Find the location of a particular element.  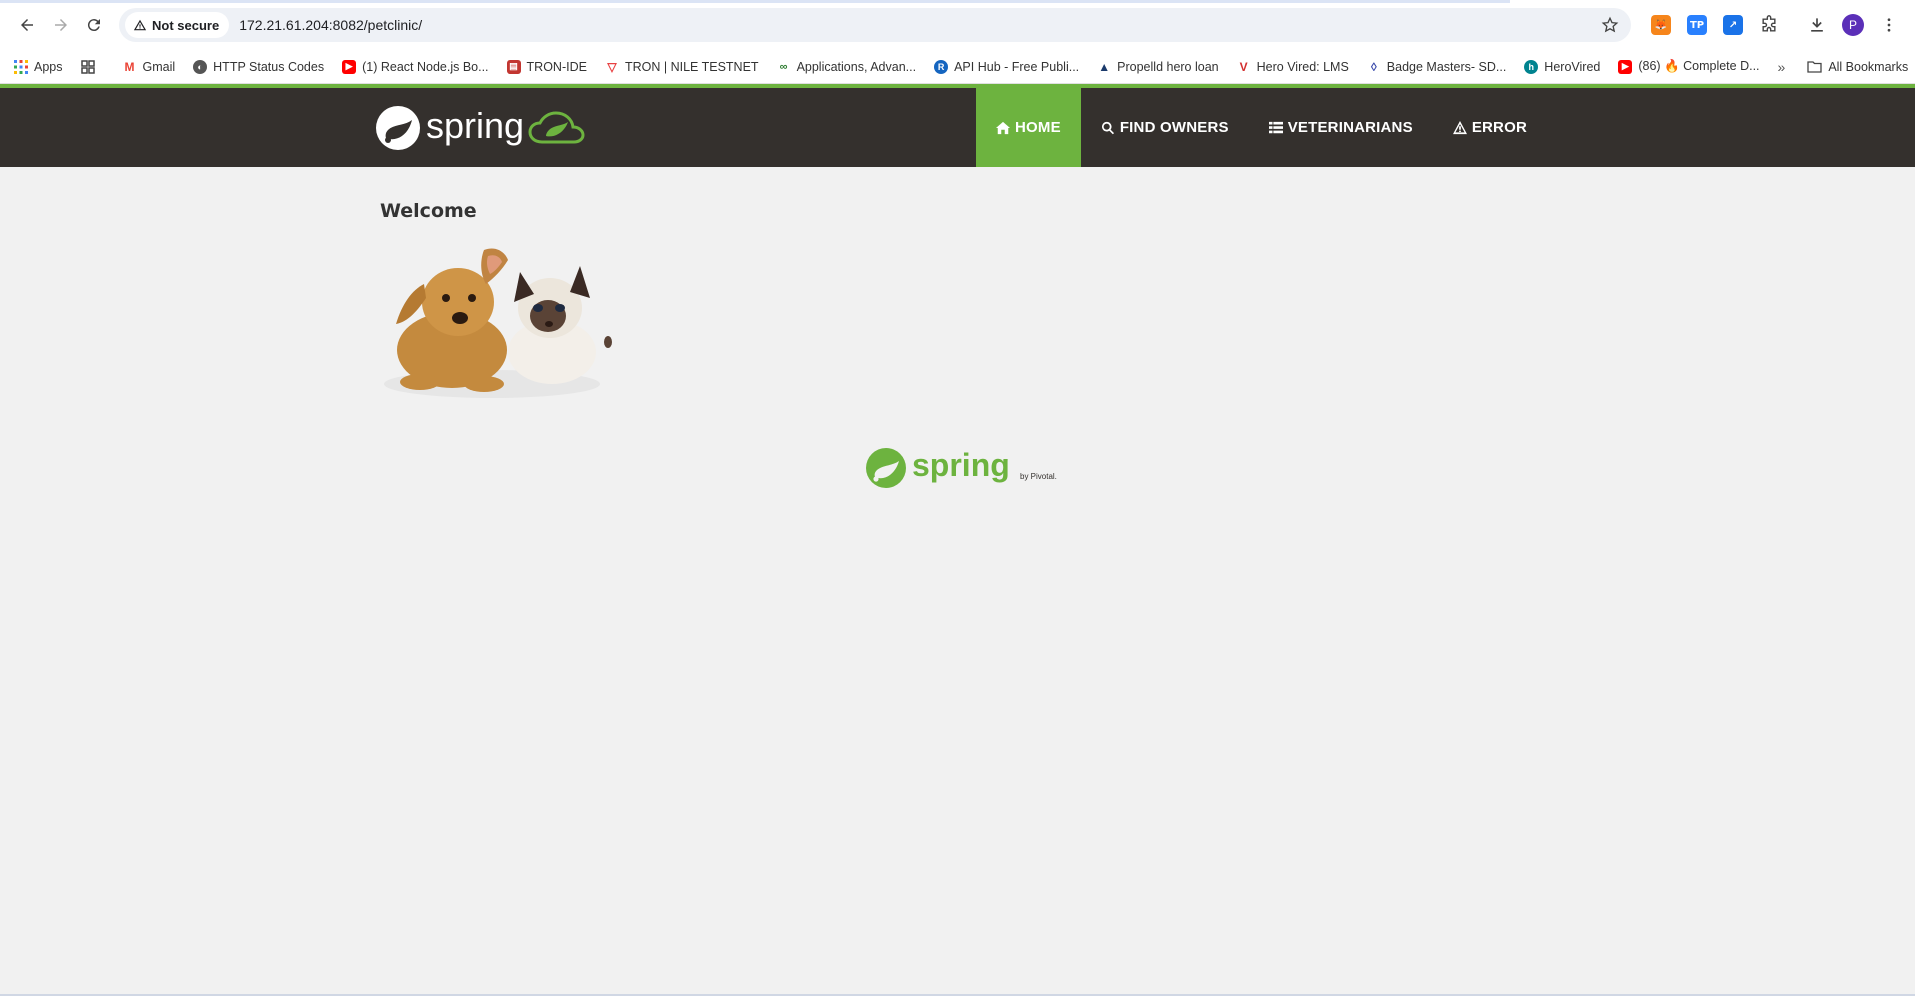

bookmark-label: Apps is located at coordinates (48, 66).